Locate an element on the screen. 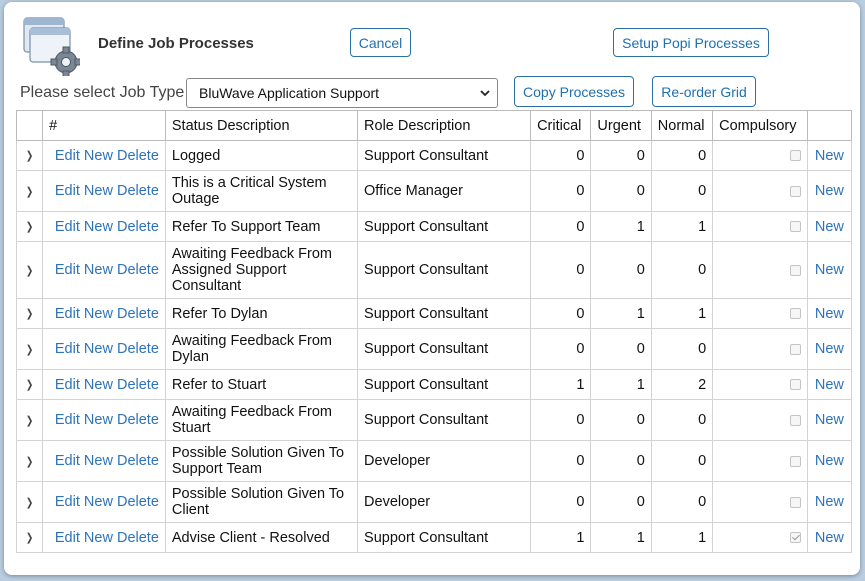 The width and height of the screenshot is (865, 581). header-critical: Critical is located at coordinates (561, 125).